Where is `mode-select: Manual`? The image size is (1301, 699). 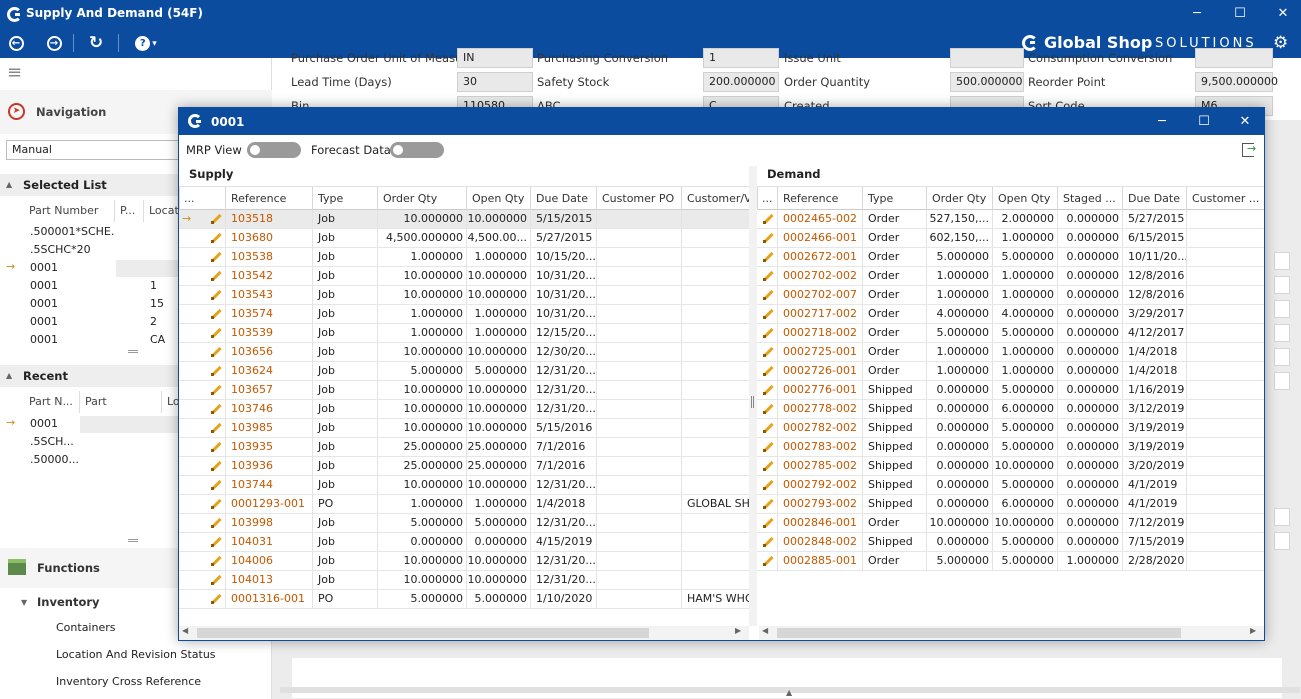
mode-select: Manual is located at coordinates (96, 150).